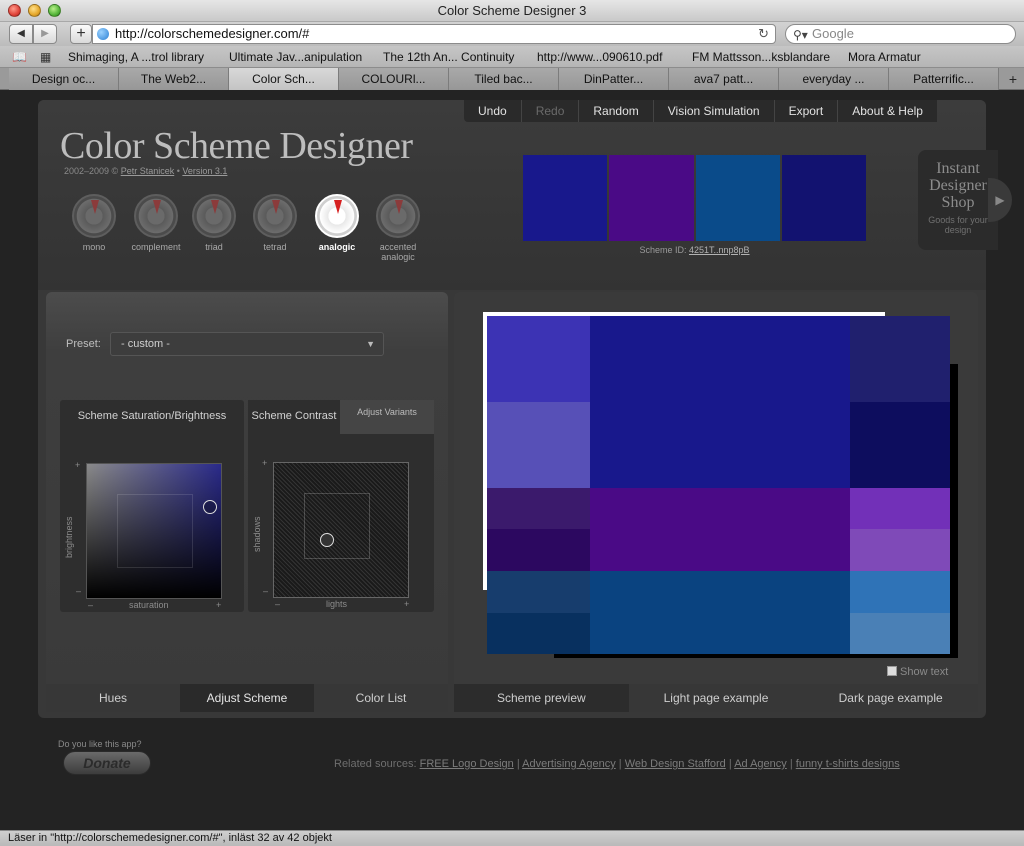 The height and width of the screenshot is (846, 1024). What do you see at coordinates (19, 57) in the screenshot?
I see `book-icon: 📖` at bounding box center [19, 57].